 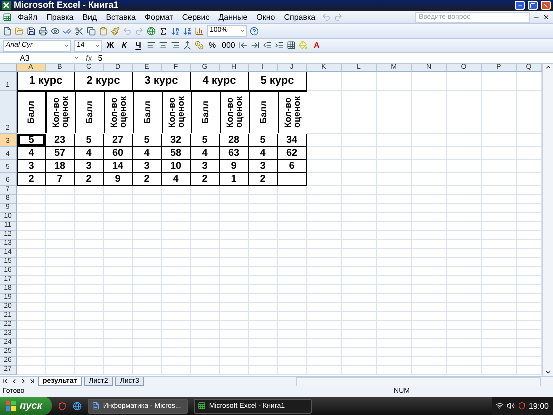 I want to click on align-left-icon, so click(x=151, y=45).